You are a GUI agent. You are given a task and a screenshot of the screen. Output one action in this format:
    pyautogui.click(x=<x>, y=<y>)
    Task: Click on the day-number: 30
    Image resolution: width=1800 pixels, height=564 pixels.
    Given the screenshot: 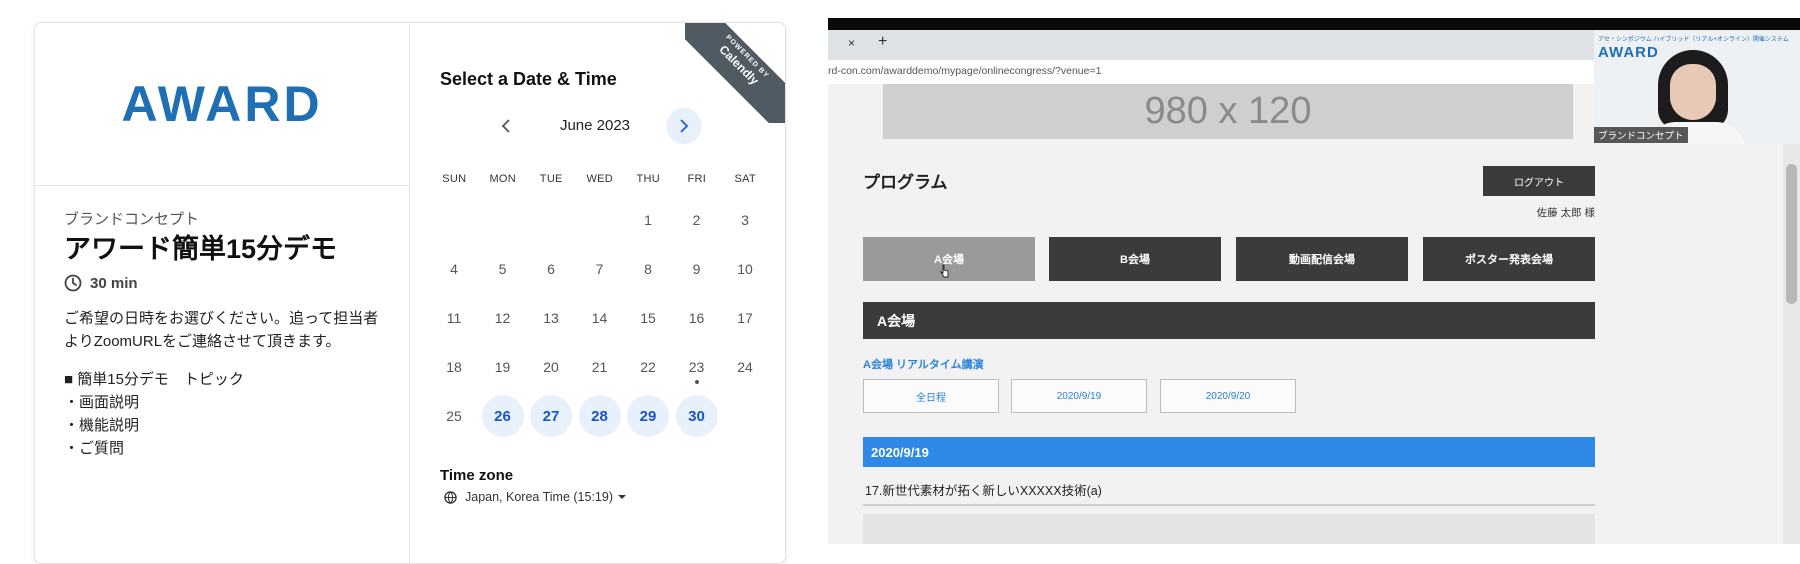 What is the action you would take?
    pyautogui.click(x=696, y=416)
    